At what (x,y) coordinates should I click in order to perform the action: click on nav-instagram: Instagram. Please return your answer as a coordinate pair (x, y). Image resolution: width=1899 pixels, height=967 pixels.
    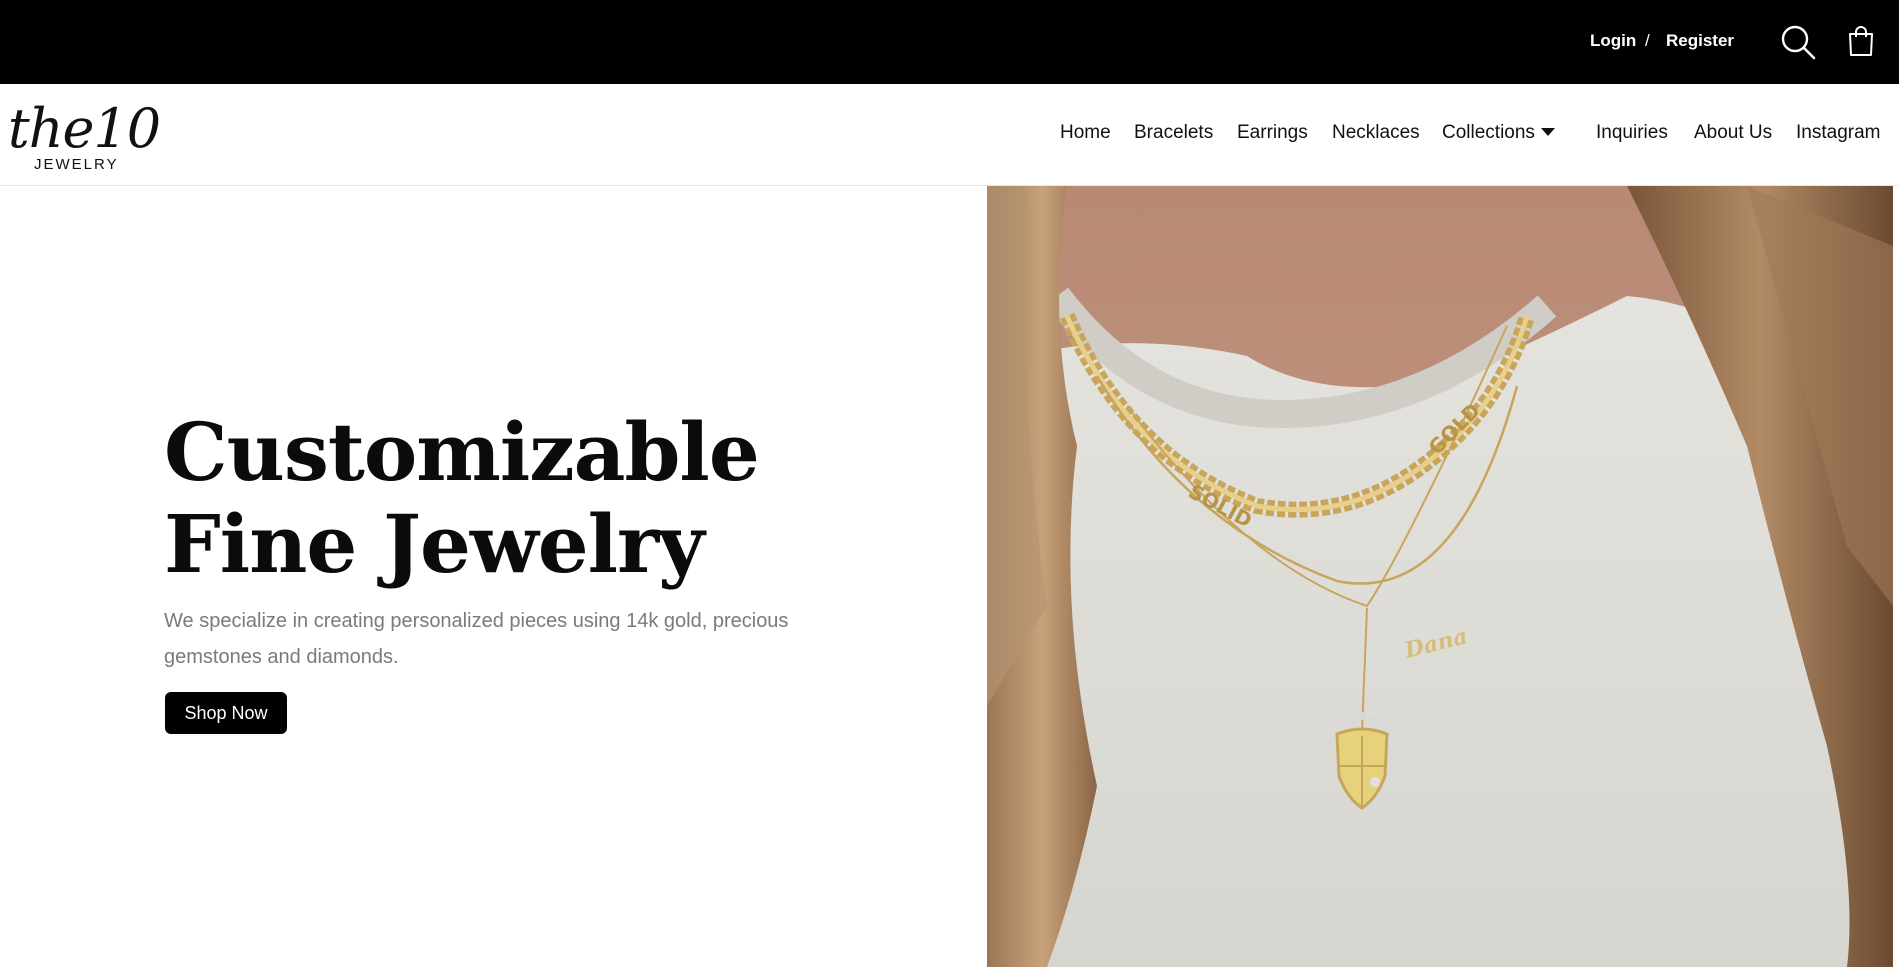
    Looking at the image, I should click on (1838, 133).